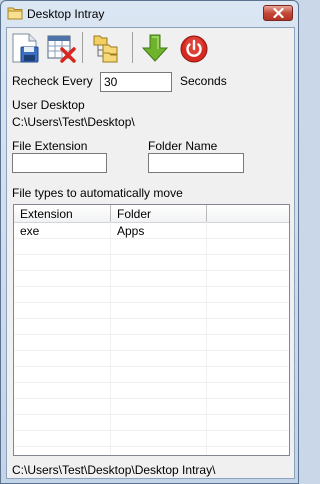 Image resolution: width=320 pixels, height=484 pixels. I want to click on list-header: Extension Folder, so click(151, 214).